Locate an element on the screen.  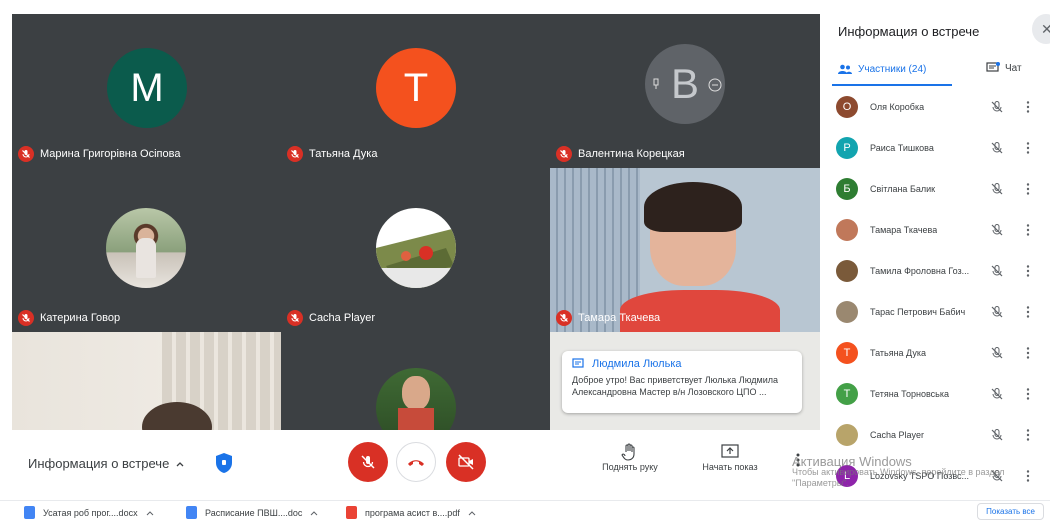
download-item: Расписание ПВШ....doc is located at coordinates (252, 512).